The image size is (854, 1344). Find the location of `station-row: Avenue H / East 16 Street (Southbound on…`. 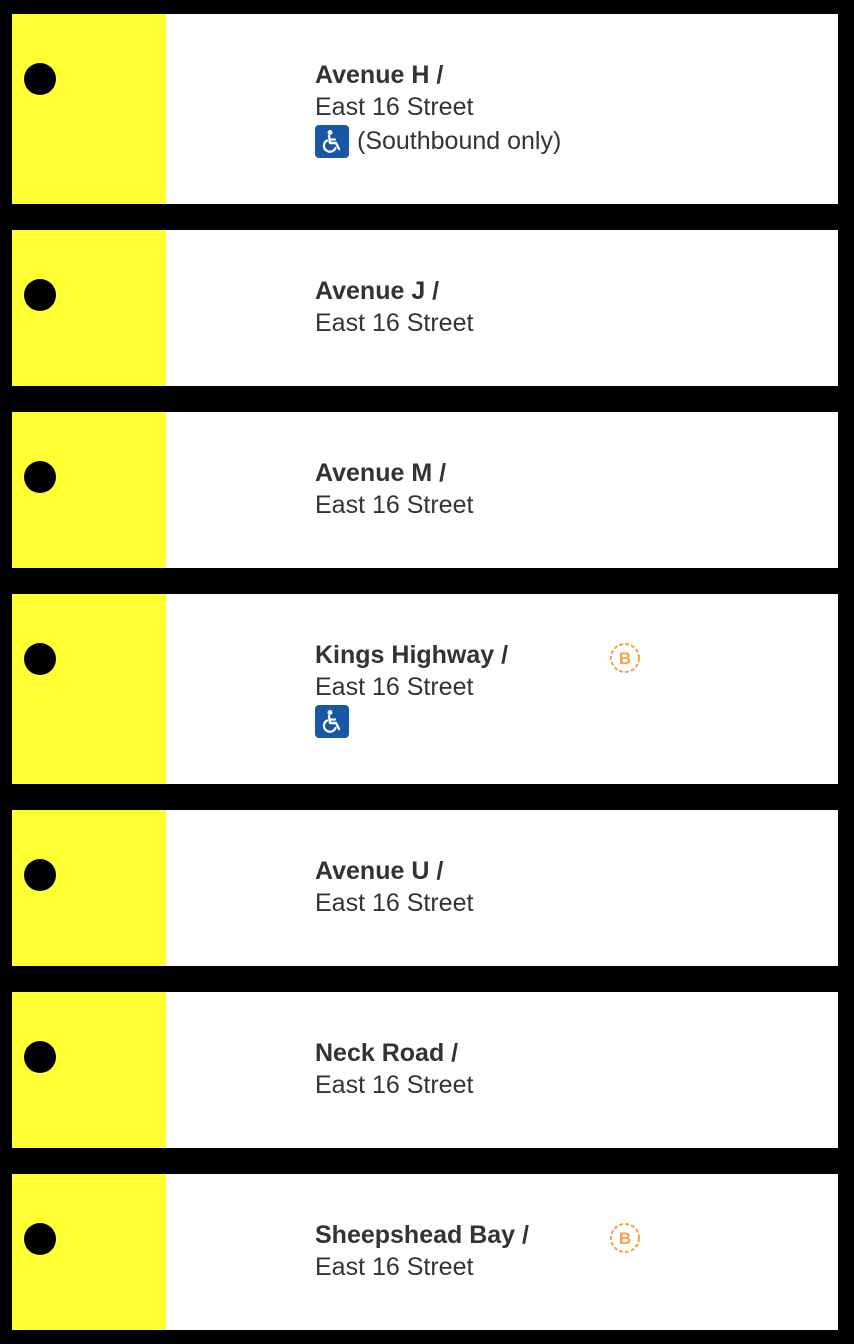

station-row: Avenue H / East 16 Street (Southbound on… is located at coordinates (425, 109).